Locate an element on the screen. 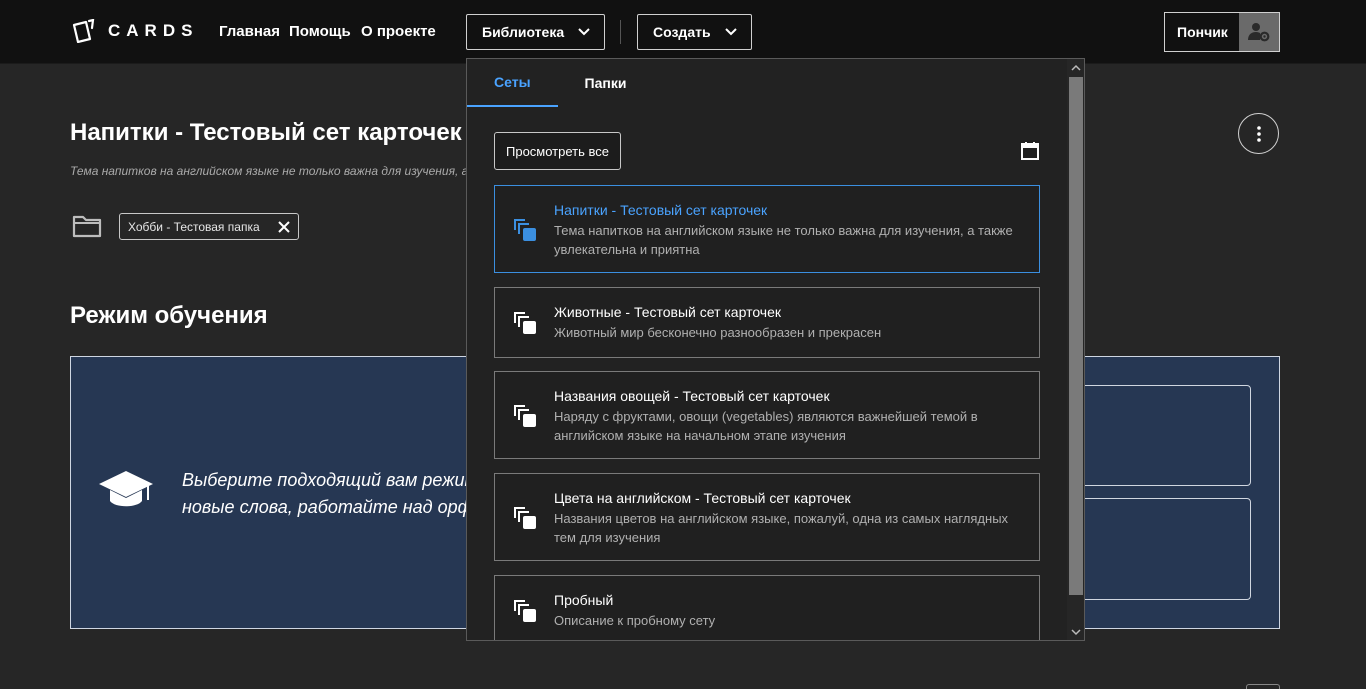 This screenshot has height=689, width=1366. library-dropdown-button: Библиотека is located at coordinates (536, 32).